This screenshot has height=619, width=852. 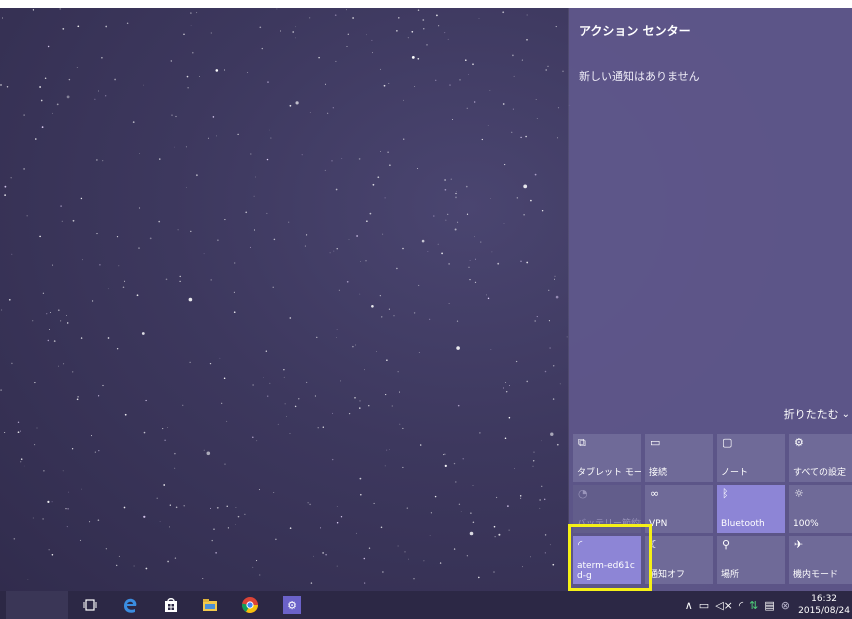 I want to click on quick-action-tile-note: ▢ ノート, so click(x=751, y=458).